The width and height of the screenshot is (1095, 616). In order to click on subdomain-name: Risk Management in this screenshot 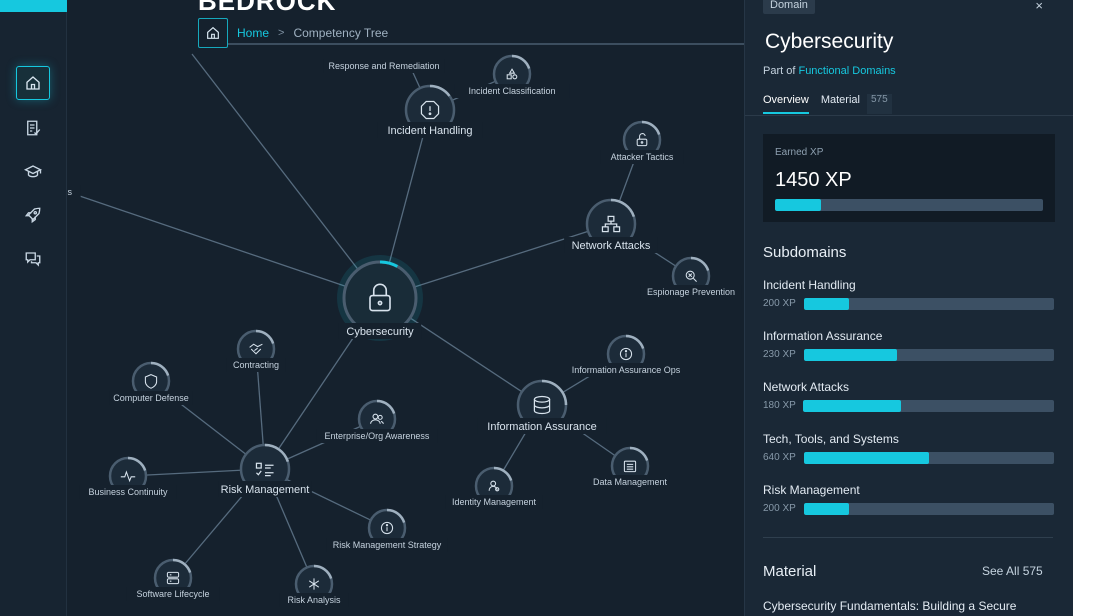, I will do `click(811, 490)`.